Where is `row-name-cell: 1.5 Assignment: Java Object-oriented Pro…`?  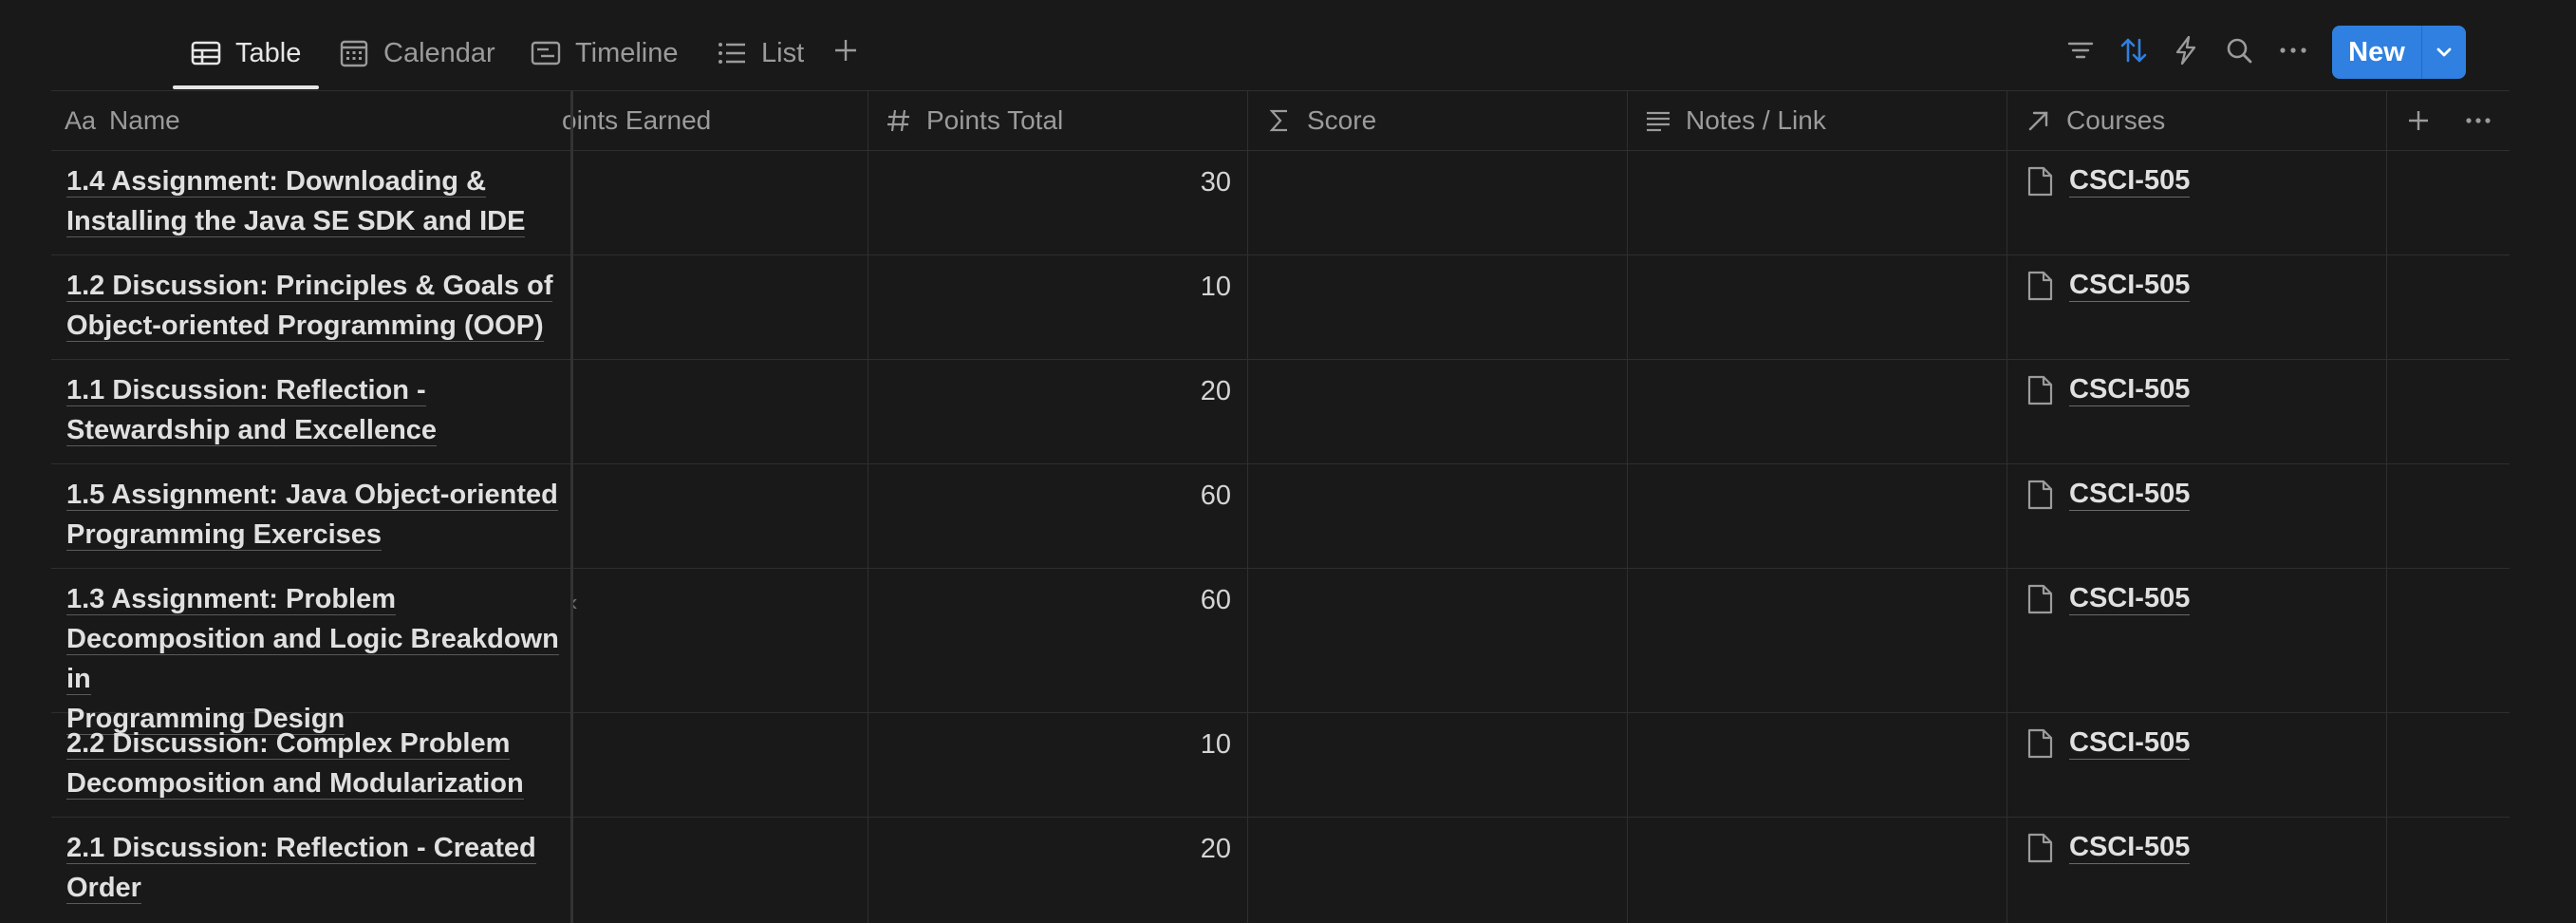
row-name-cell: 1.5 Assignment: Java Object-oriented Pro… is located at coordinates (317, 515).